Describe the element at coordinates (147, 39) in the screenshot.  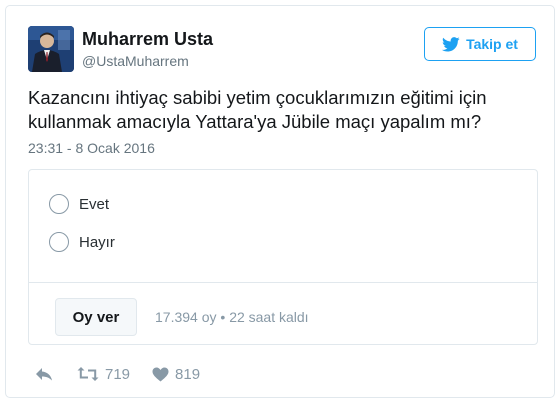
I see `author-name: Muharrem Usta` at that location.